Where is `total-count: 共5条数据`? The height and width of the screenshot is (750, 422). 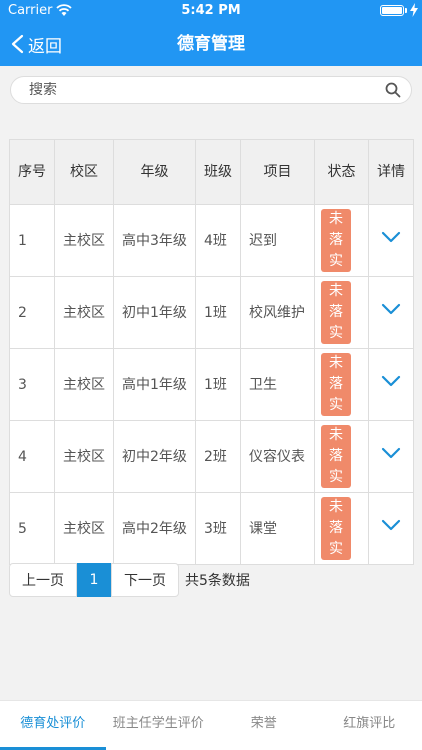 total-count: 共5条数据 is located at coordinates (217, 581).